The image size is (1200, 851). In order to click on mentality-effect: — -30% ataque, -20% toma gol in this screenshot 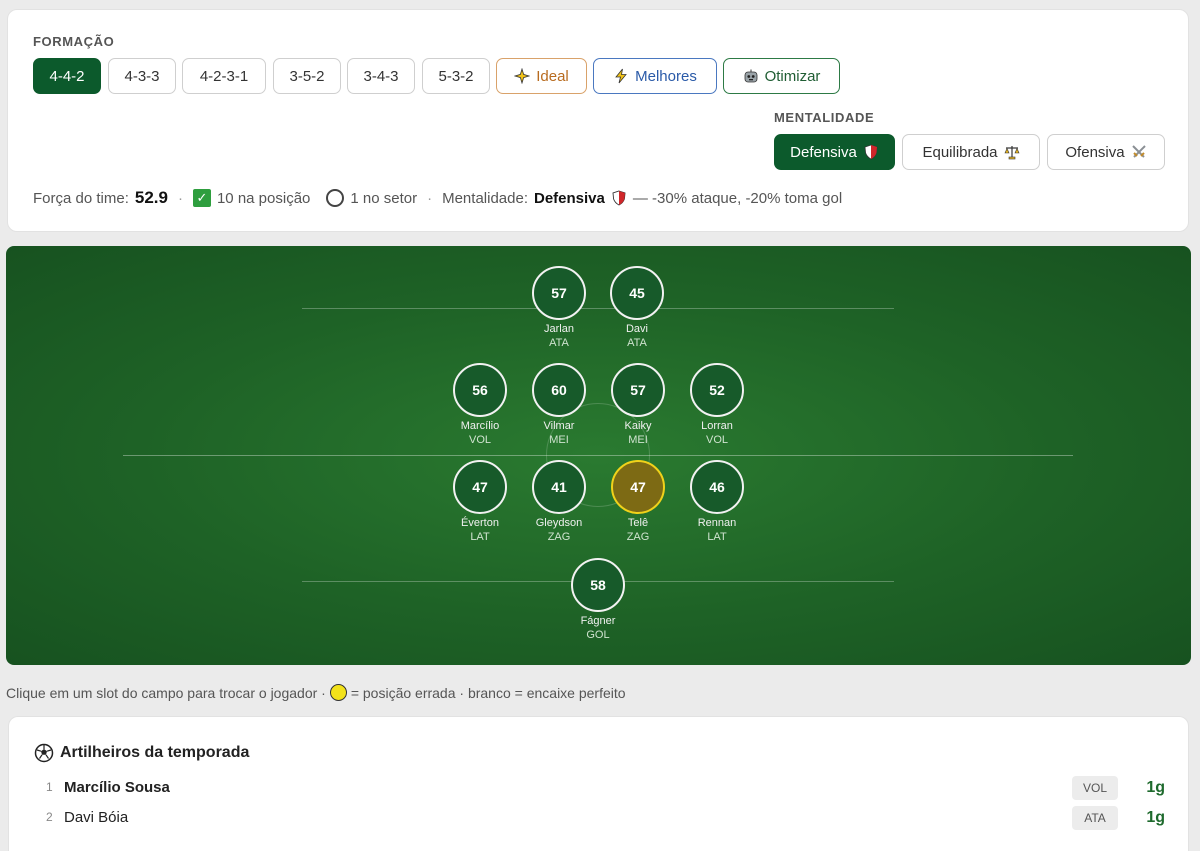, I will do `click(737, 198)`.